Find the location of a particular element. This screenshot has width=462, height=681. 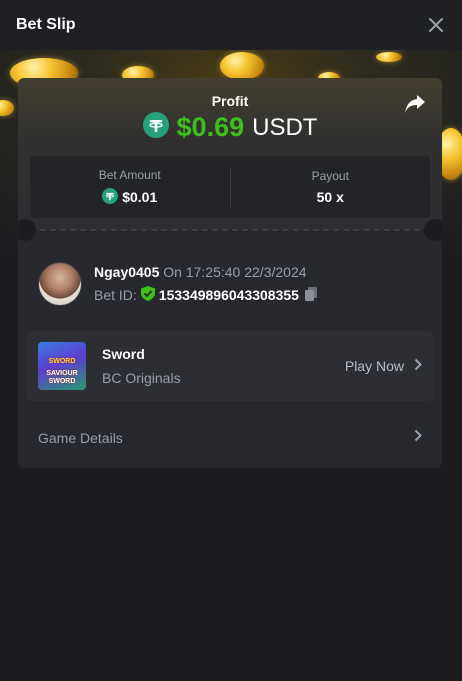

game-provider: BC Originals is located at coordinates (141, 378).